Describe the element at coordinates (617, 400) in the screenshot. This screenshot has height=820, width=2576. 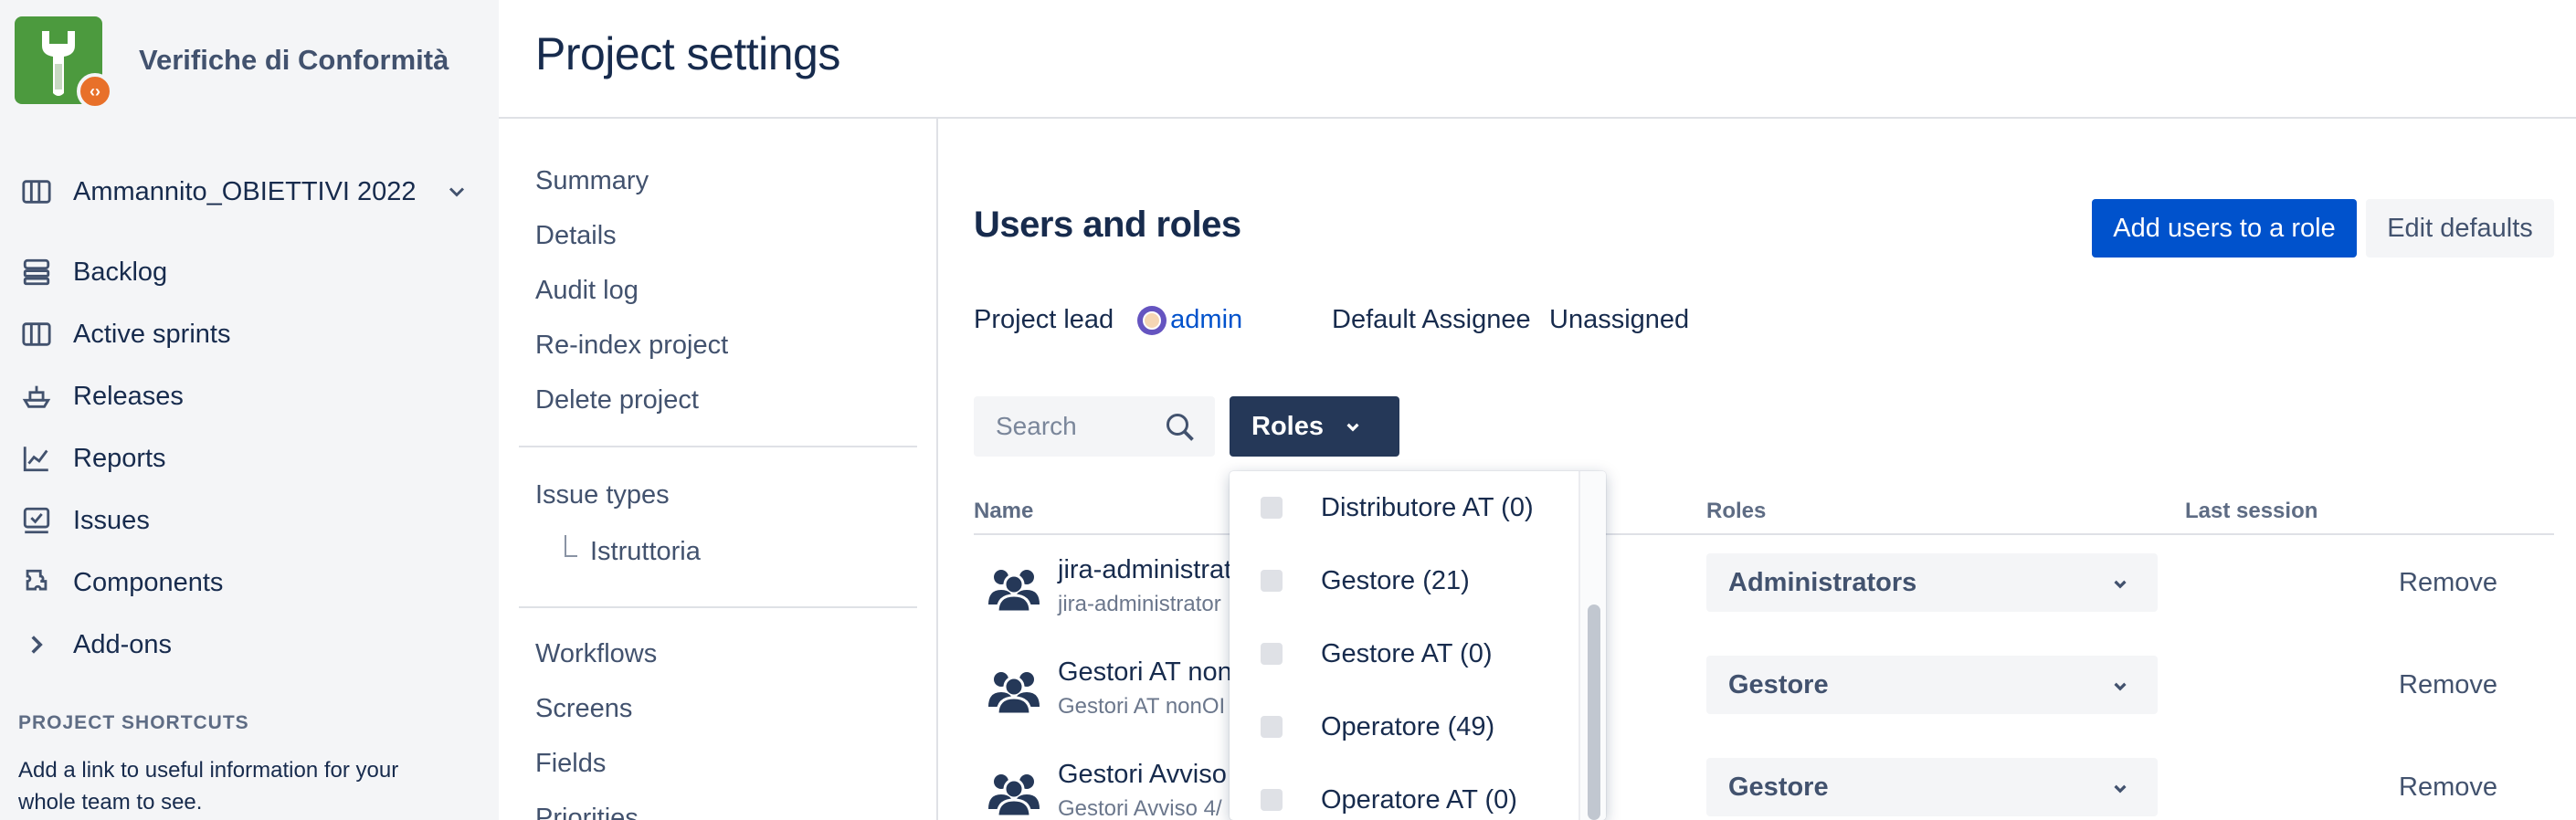
I see `settings-link-delete-project: Delete project` at that location.